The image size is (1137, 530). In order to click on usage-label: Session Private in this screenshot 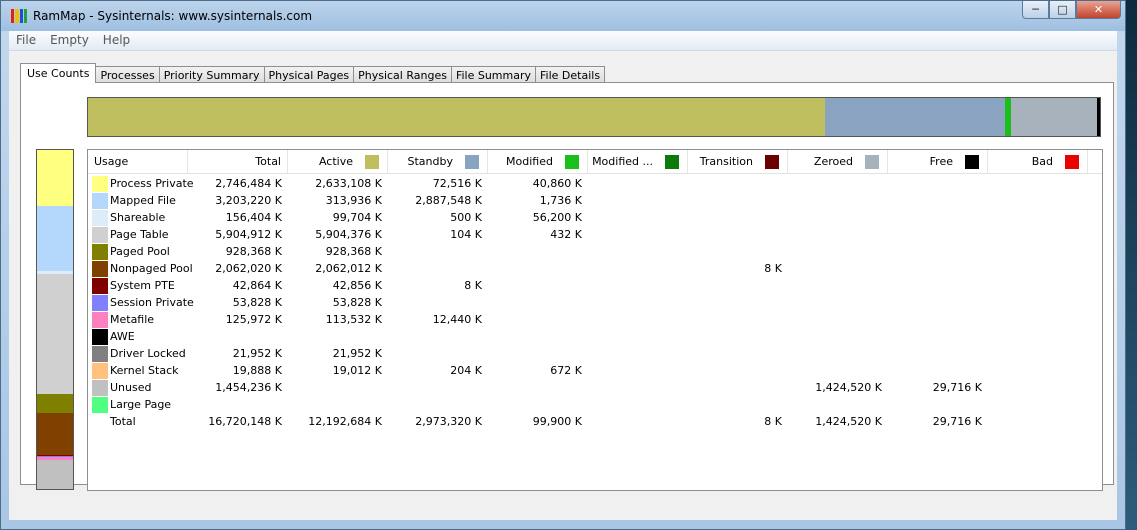, I will do `click(152, 302)`.